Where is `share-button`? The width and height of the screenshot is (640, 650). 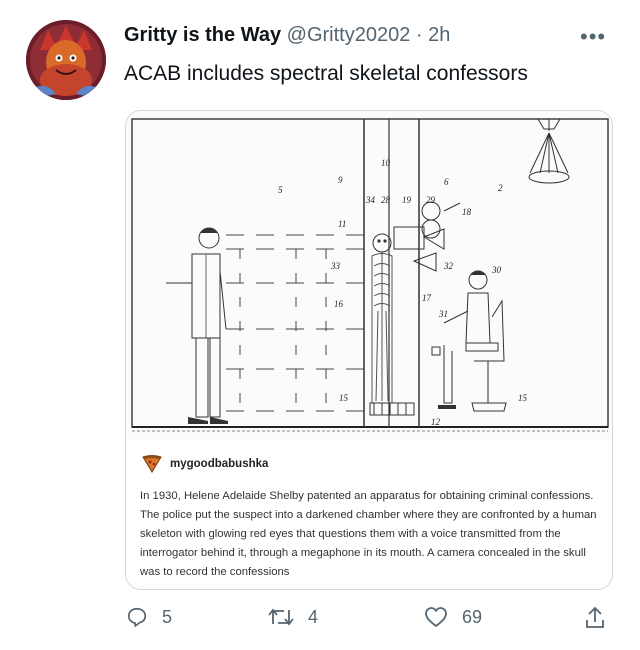 share-button is located at coordinates (595, 618).